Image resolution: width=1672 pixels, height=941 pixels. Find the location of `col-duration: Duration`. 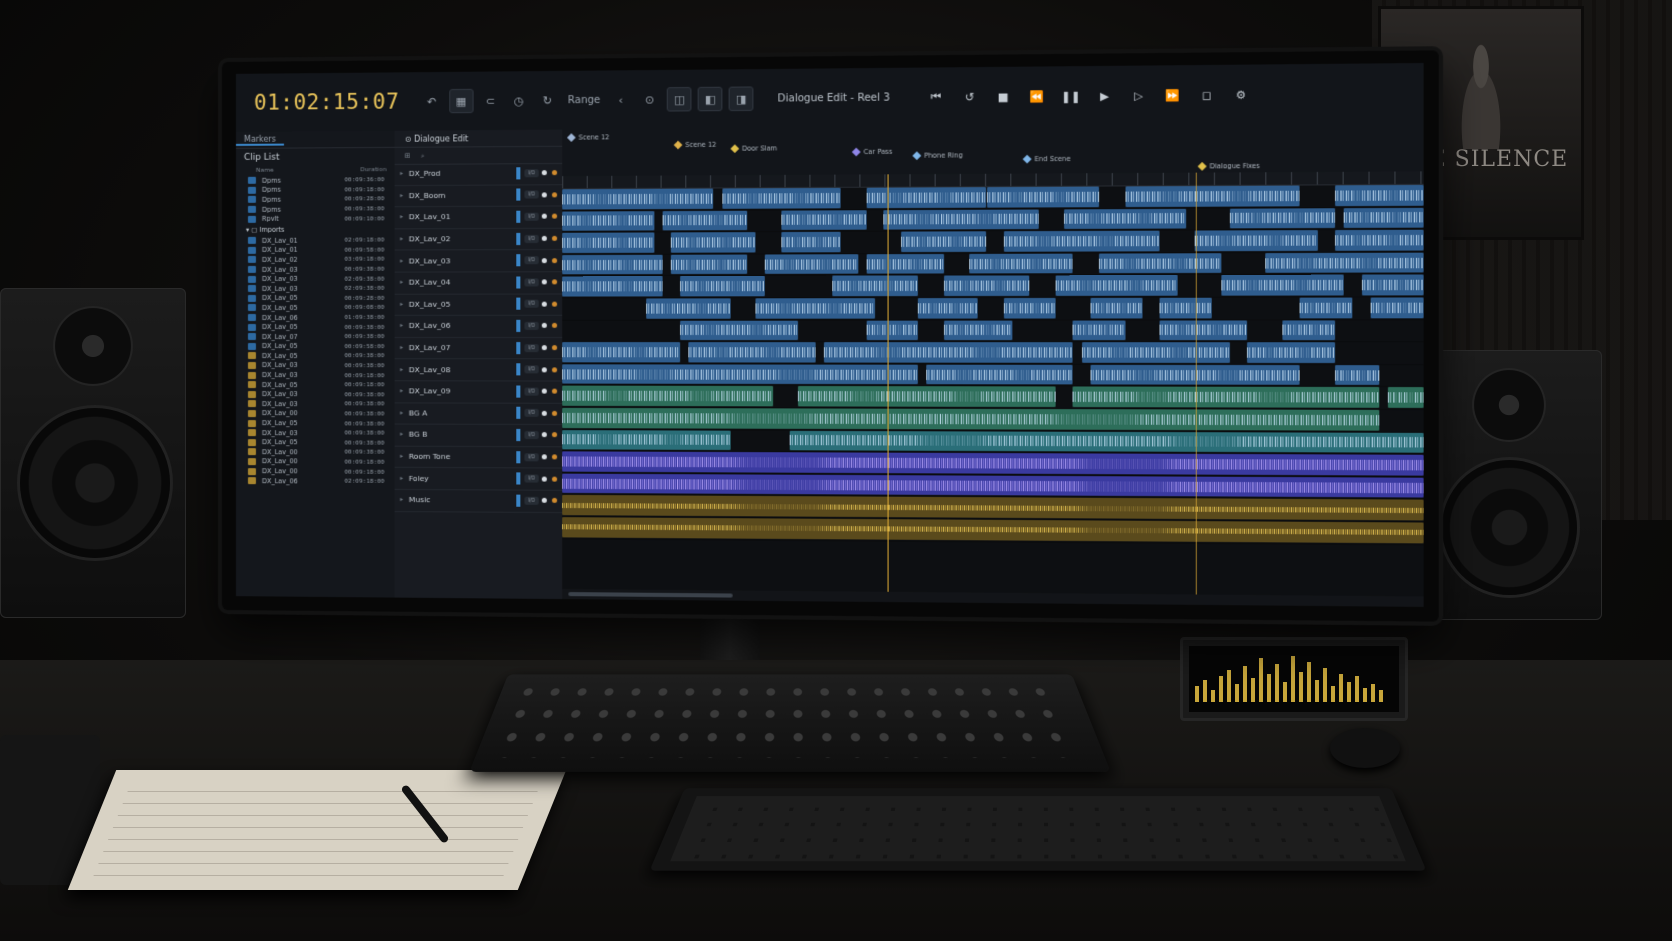

col-duration: Duration is located at coordinates (373, 169).